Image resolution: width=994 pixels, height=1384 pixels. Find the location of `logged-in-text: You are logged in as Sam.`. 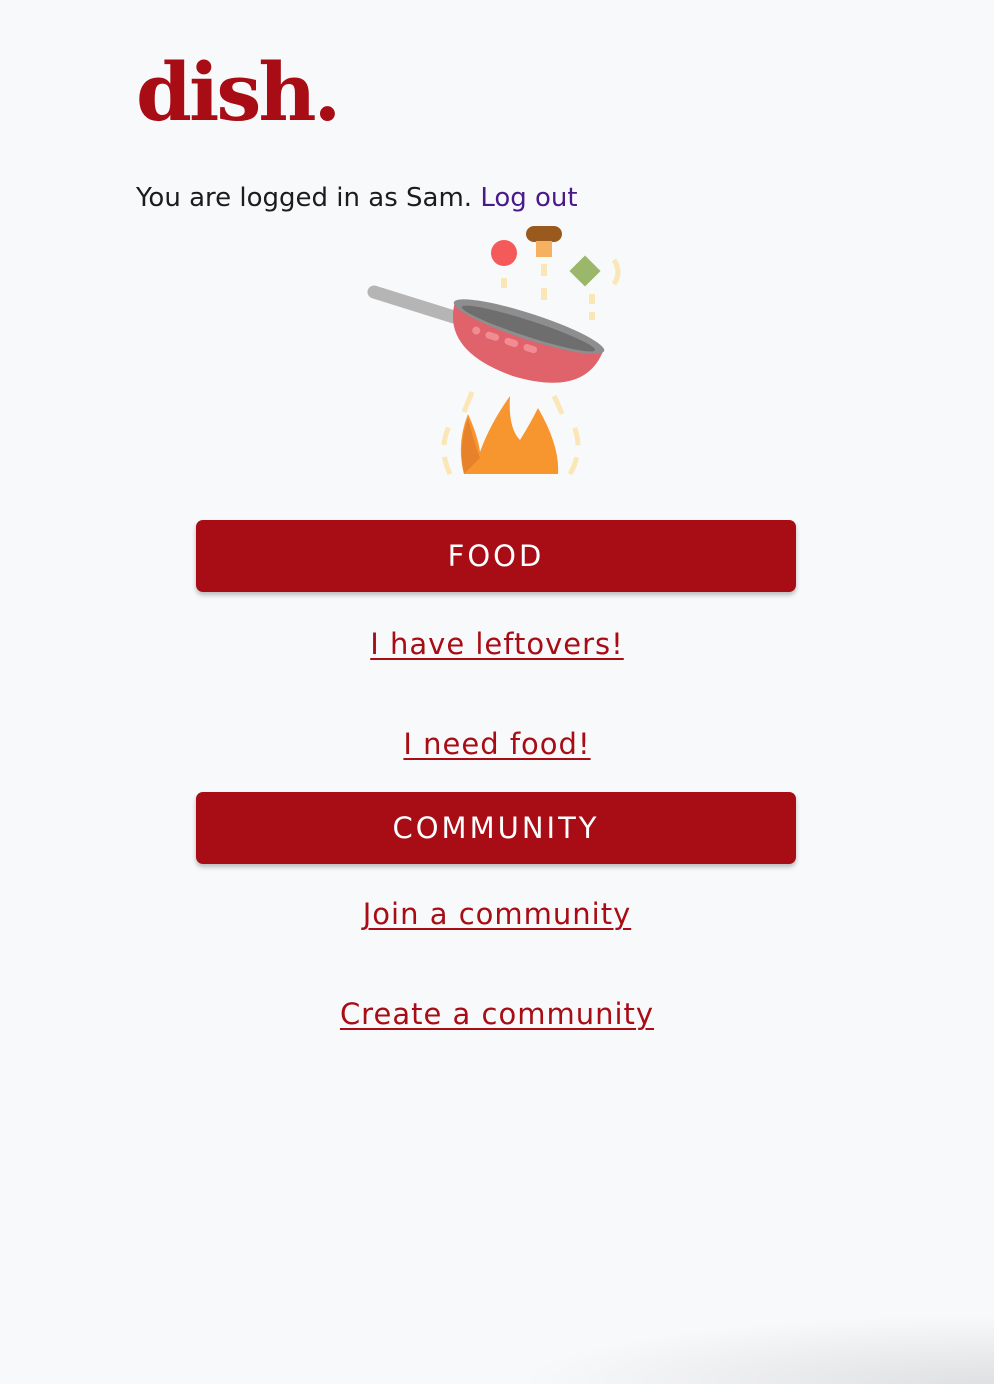

logged-in-text: You are logged in as Sam. is located at coordinates (304, 198).